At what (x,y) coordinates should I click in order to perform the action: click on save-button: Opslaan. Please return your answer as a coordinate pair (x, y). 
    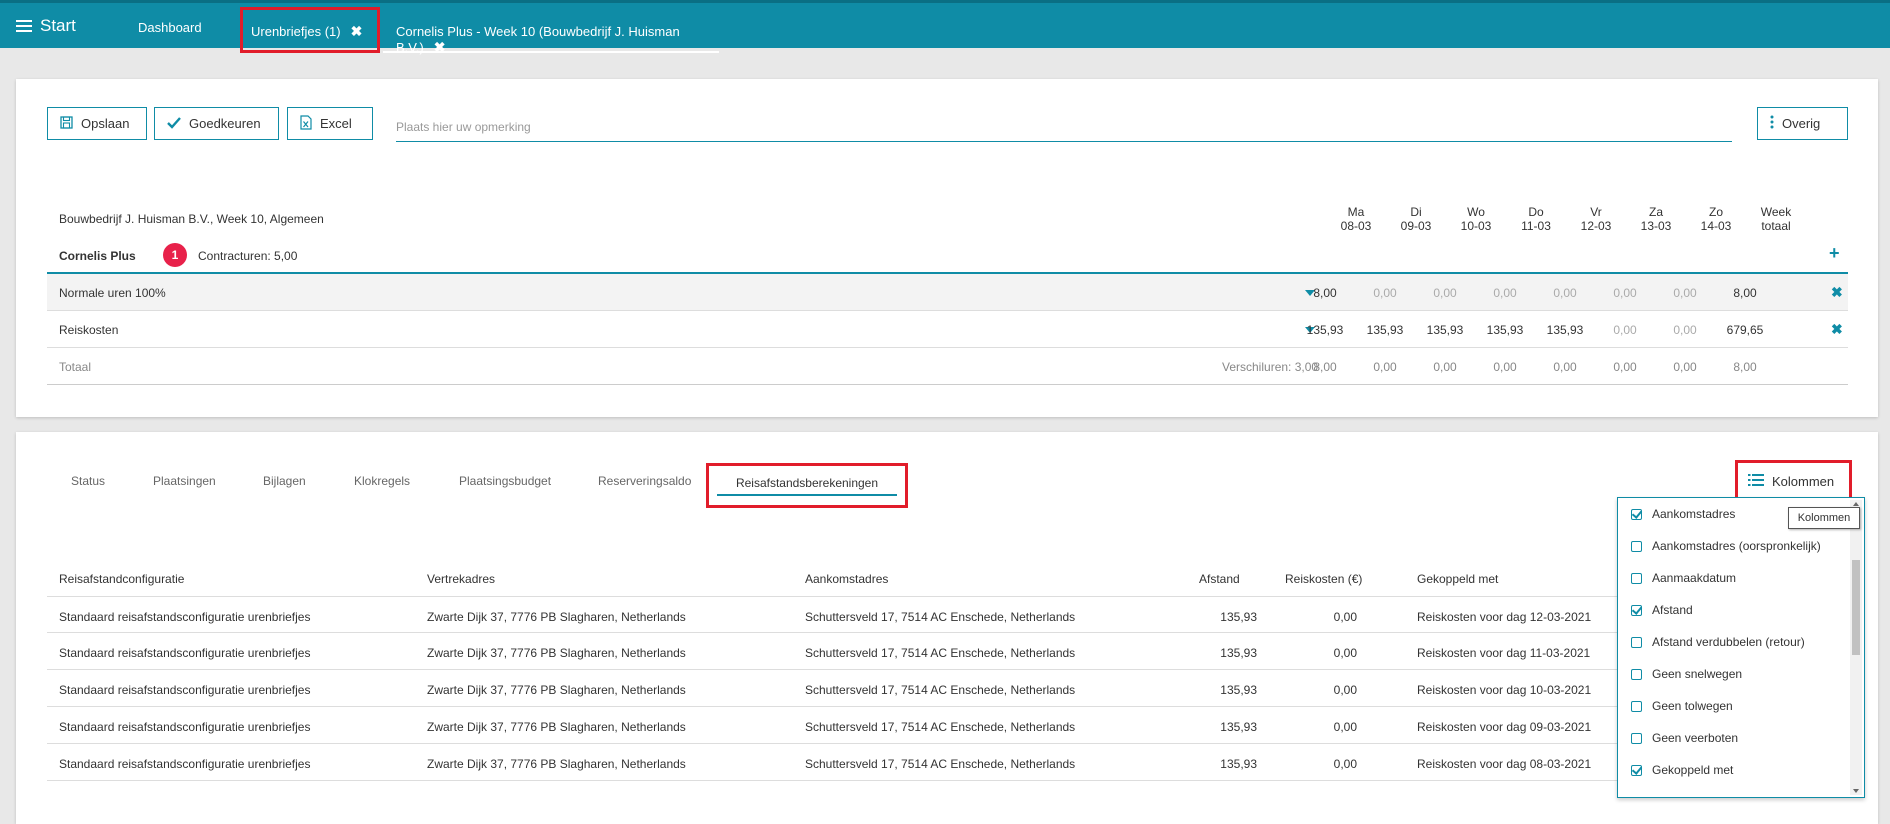
    Looking at the image, I should click on (97, 123).